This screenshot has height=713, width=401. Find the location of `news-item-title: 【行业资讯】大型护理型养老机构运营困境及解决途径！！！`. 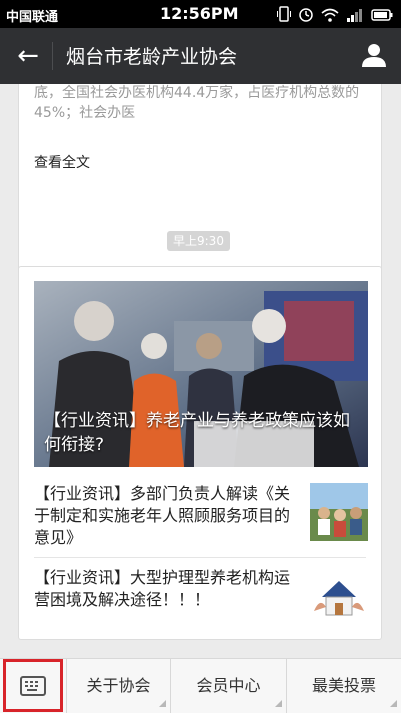

news-item-title: 【行业资讯】大型护理型养老机构运营困境及解决途径！！！ is located at coordinates (162, 588).